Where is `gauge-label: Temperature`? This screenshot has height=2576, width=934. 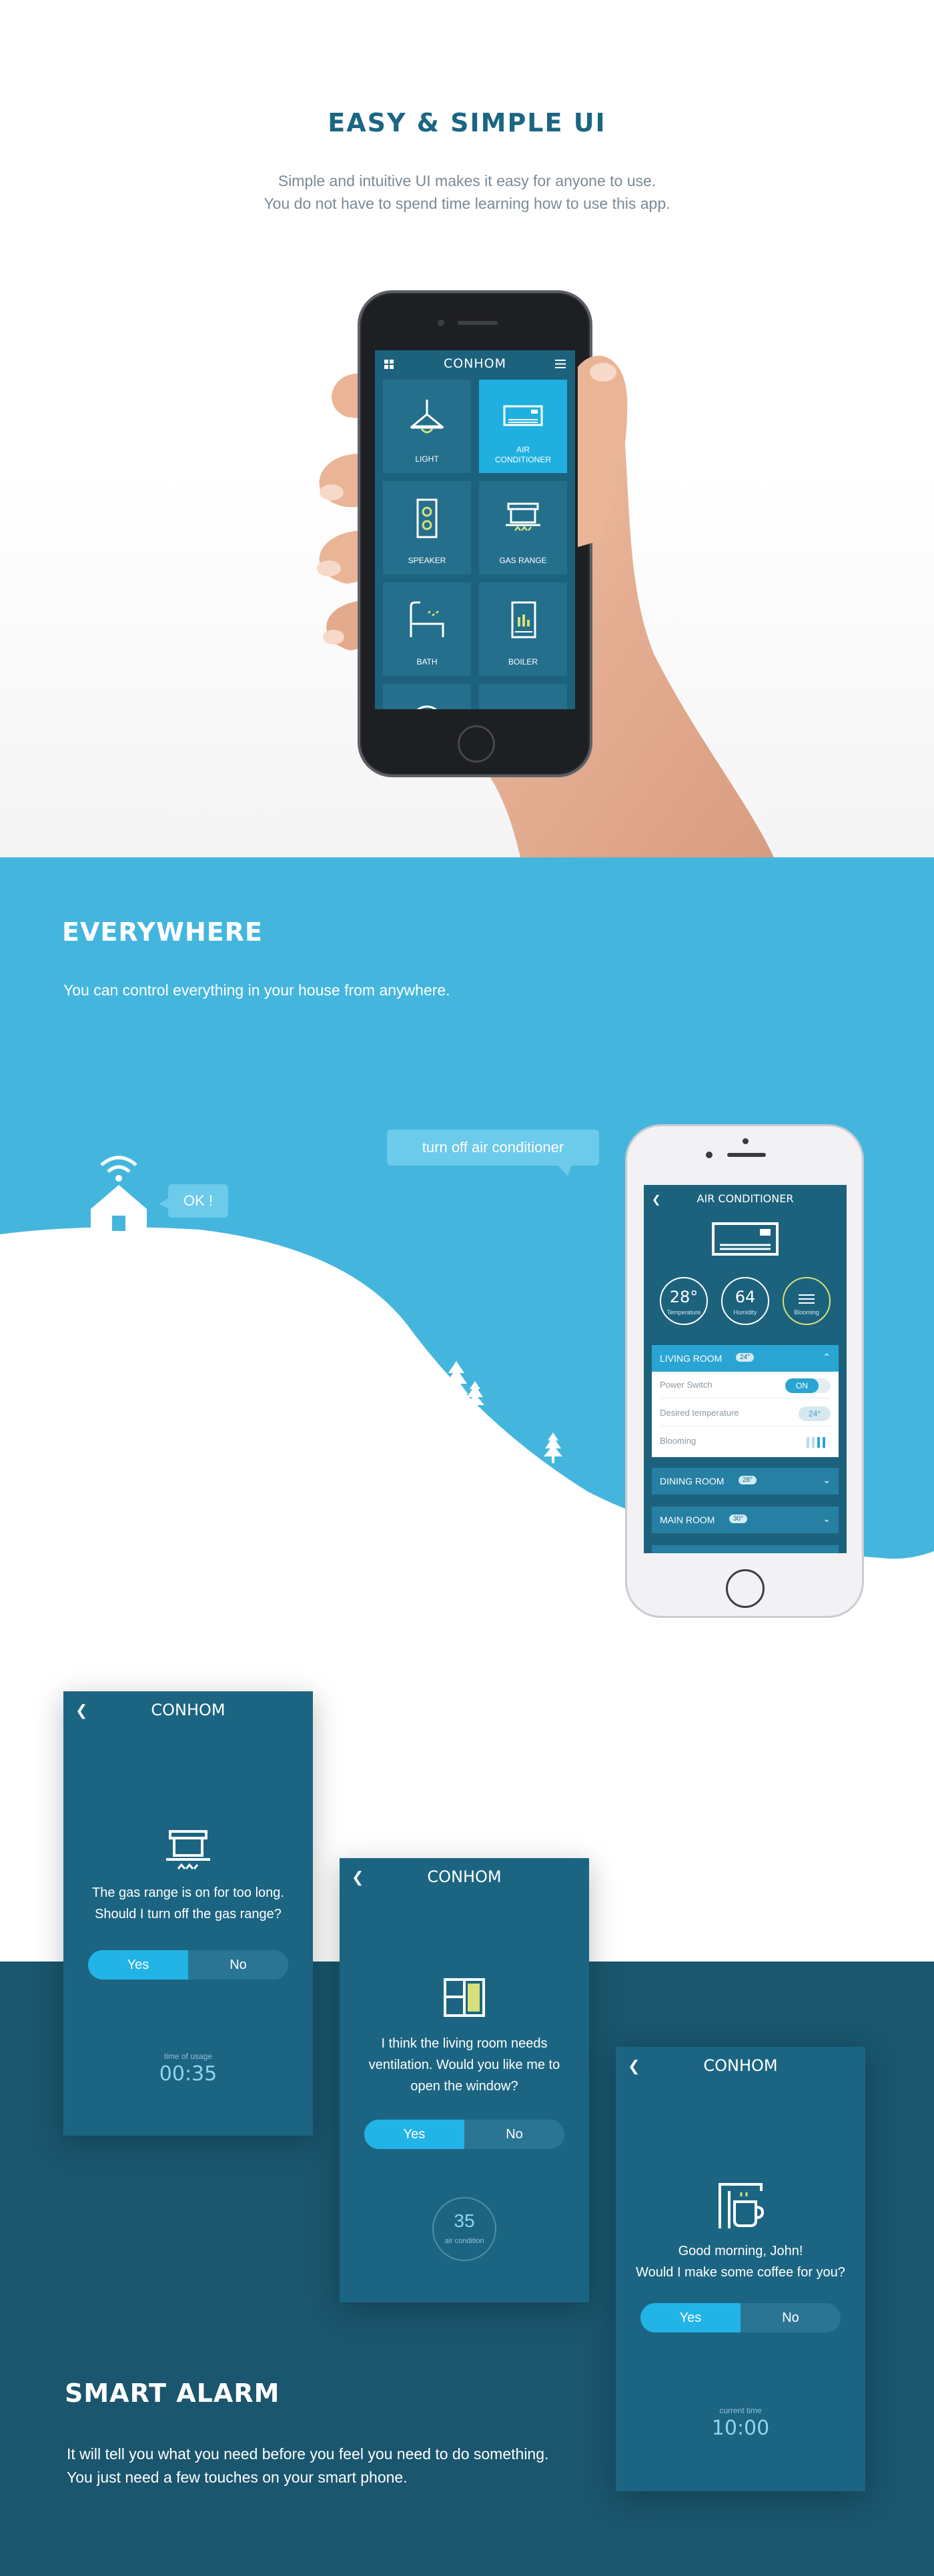 gauge-label: Temperature is located at coordinates (683, 1312).